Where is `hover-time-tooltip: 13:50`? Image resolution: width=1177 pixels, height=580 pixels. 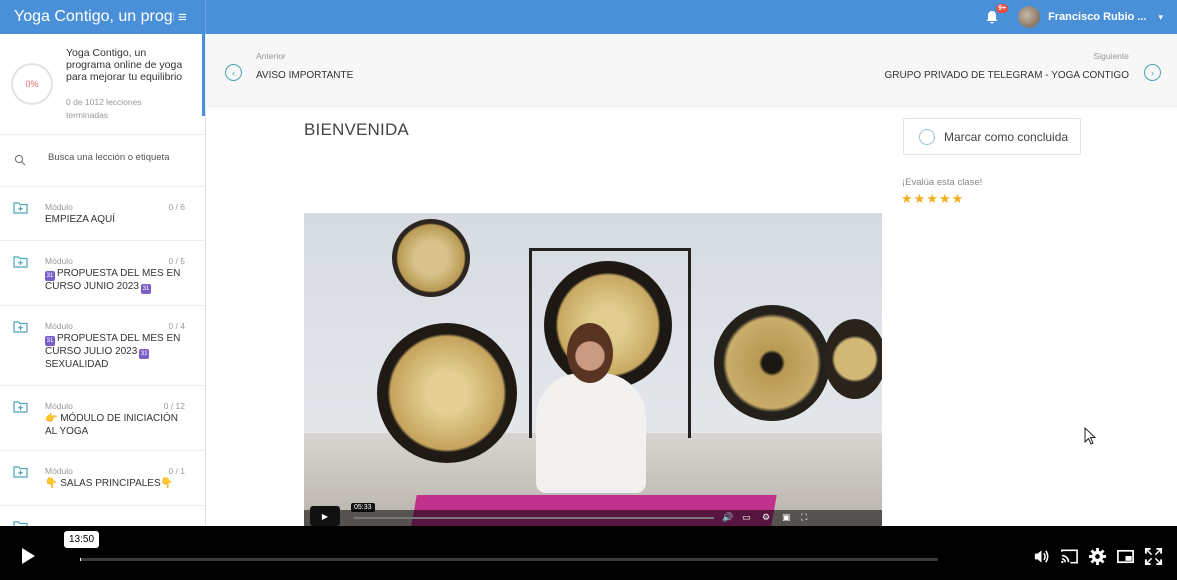
hover-time-tooltip: 13:50 is located at coordinates (82, 539).